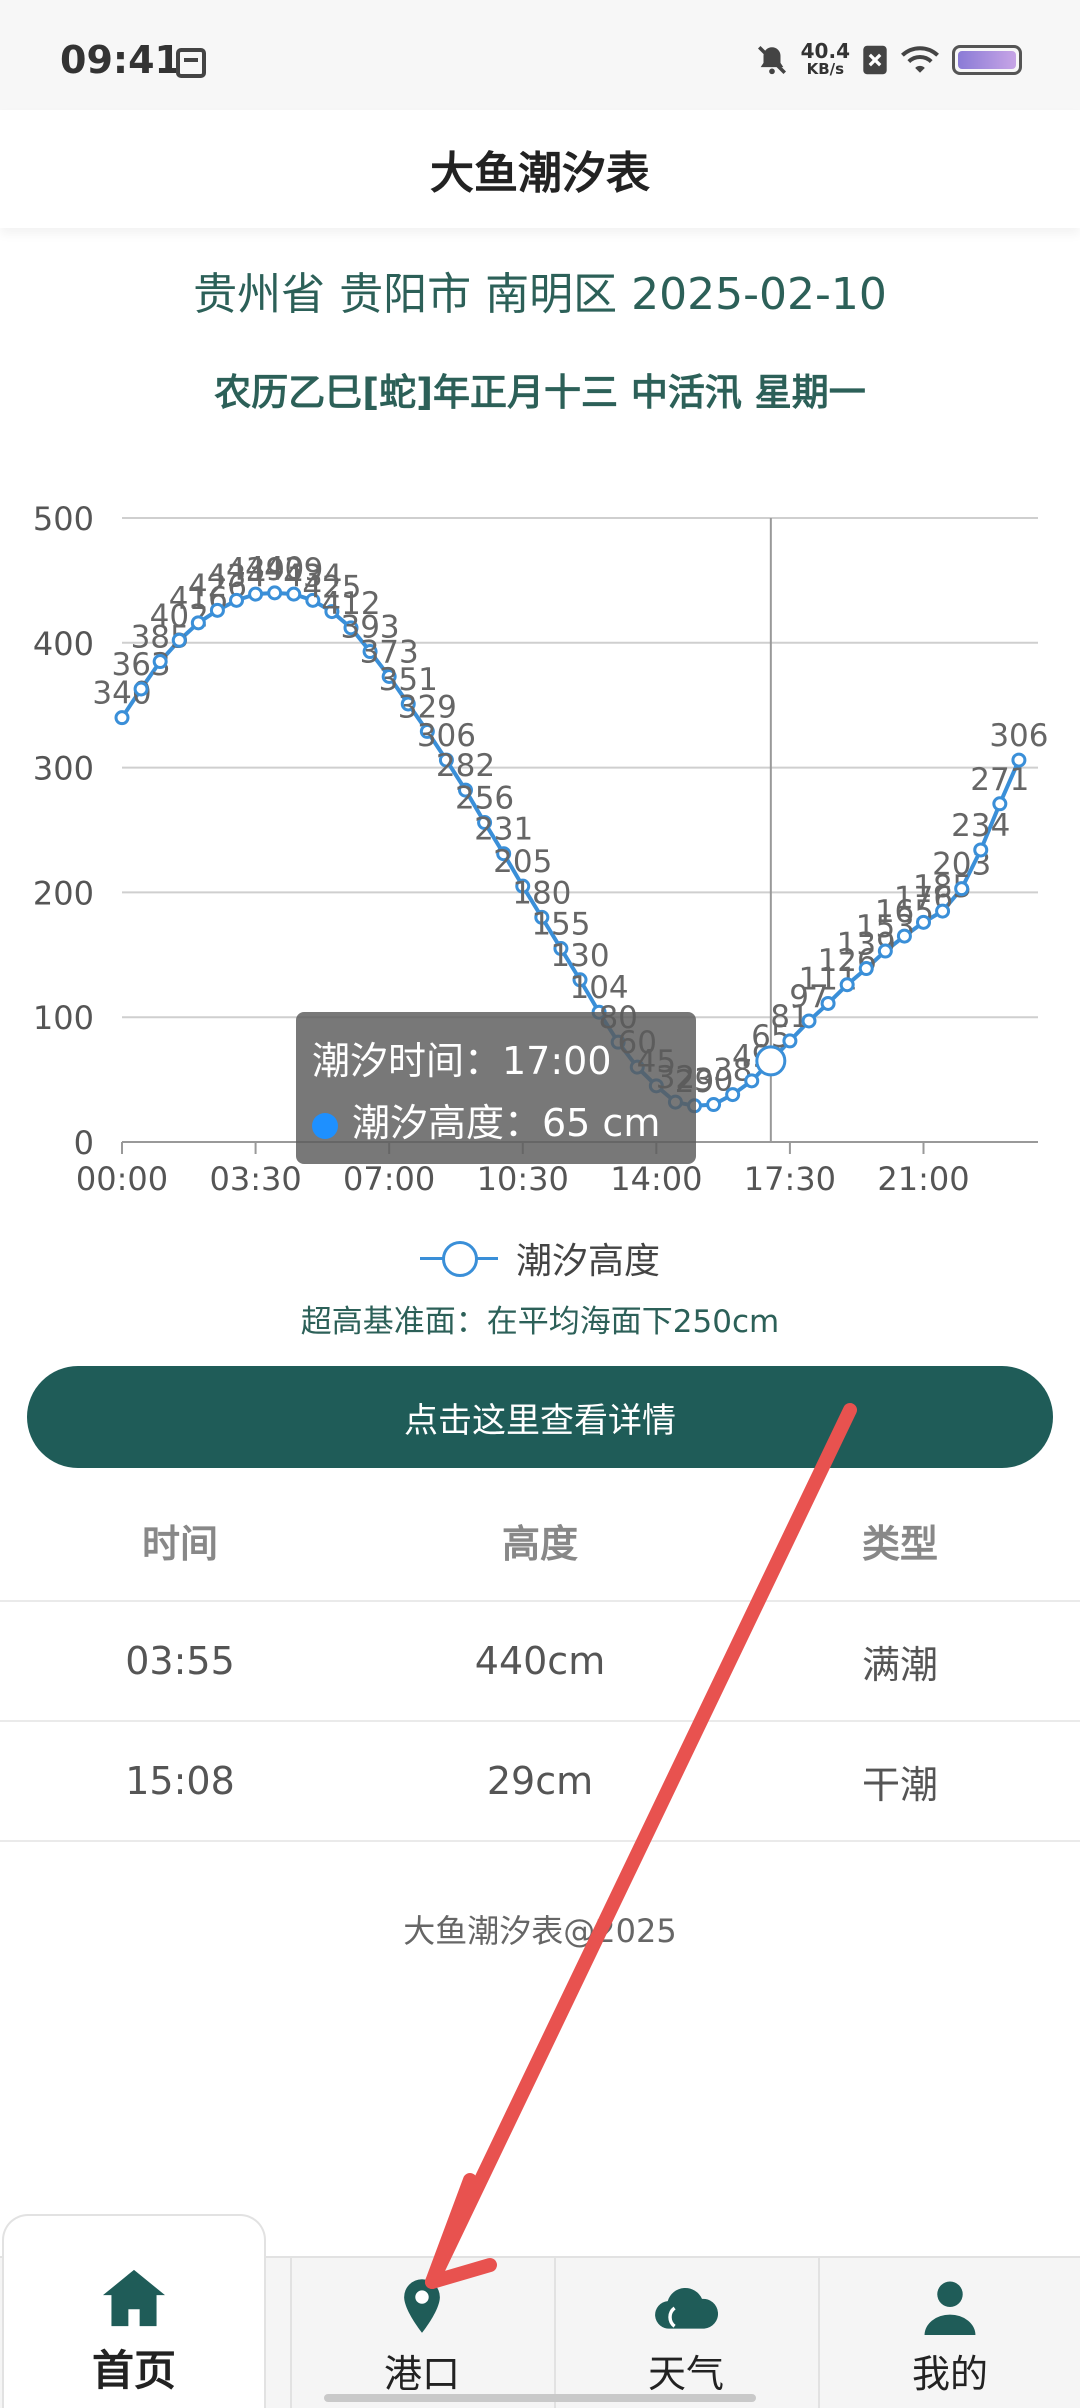  What do you see at coordinates (63, 644) in the screenshot?
I see `y-tick-label: 400` at bounding box center [63, 644].